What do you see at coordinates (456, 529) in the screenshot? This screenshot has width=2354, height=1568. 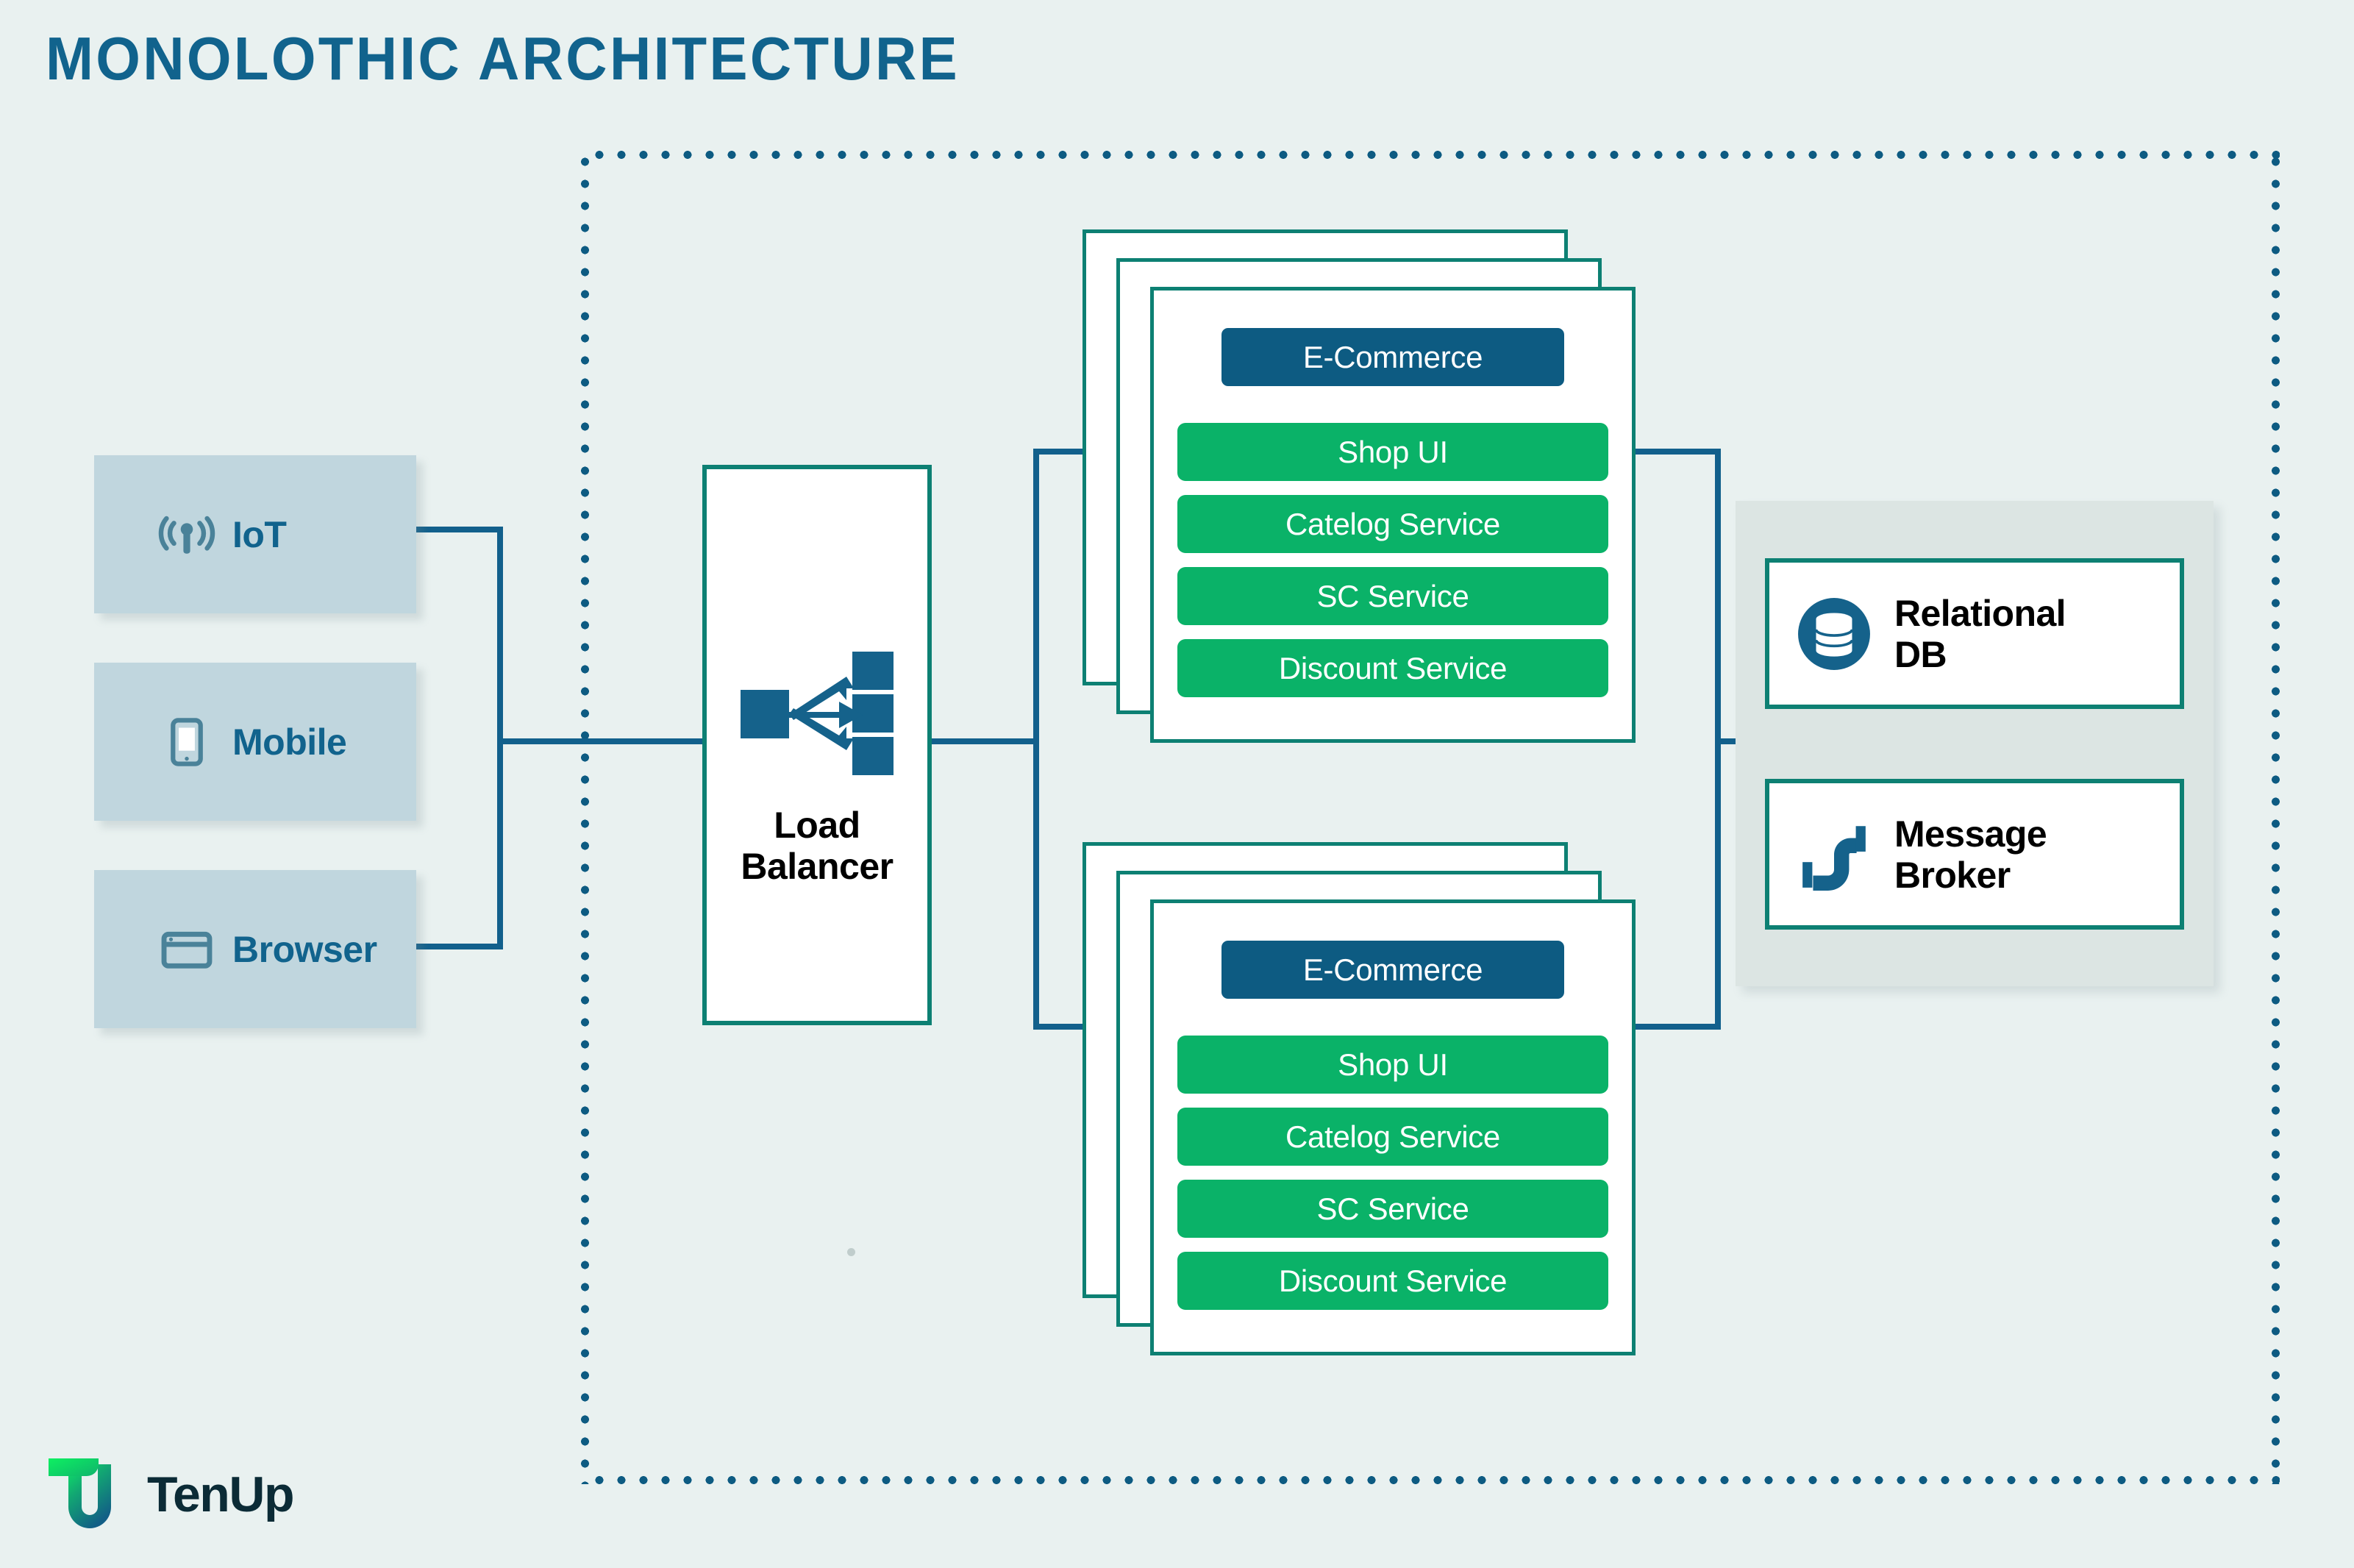 I see `wire-iot-to-bus` at bounding box center [456, 529].